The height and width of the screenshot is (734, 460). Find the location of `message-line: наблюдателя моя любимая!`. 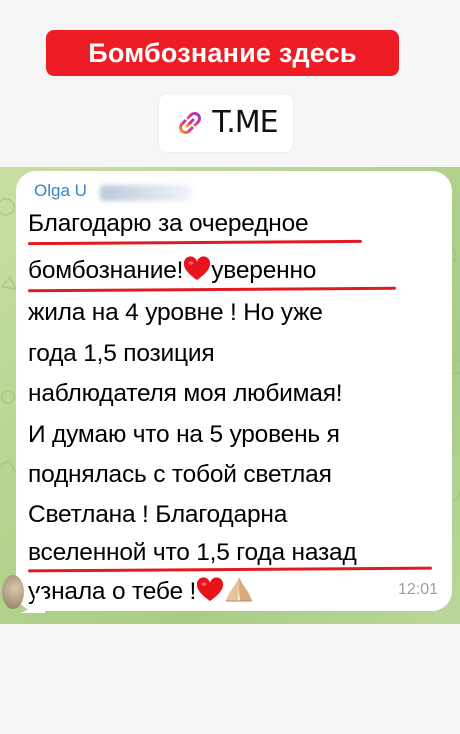

message-line: наблюдателя моя любимая! is located at coordinates (185, 393).